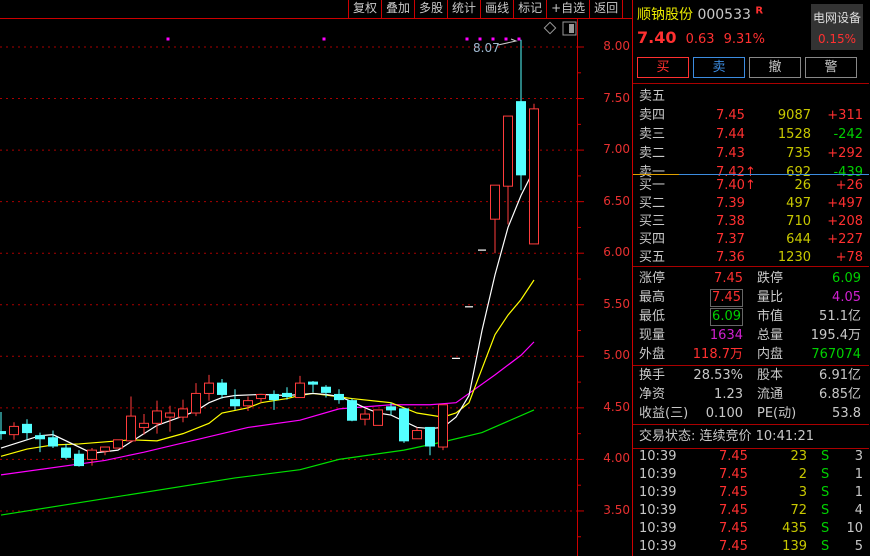 The height and width of the screenshot is (556, 870). What do you see at coordinates (616, 46) in the screenshot?
I see `y-tick-label: 8.00` at bounding box center [616, 46].